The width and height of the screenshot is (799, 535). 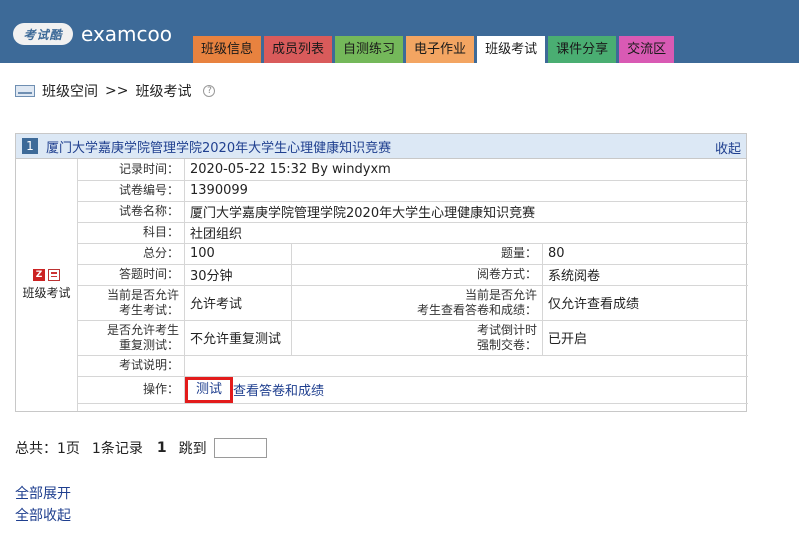 I want to click on jump-label: 跳到, so click(x=192, y=449).